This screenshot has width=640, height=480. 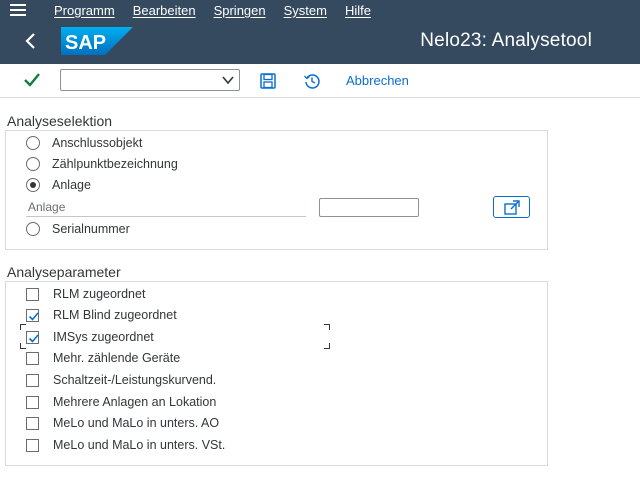 What do you see at coordinates (31, 41) in the screenshot?
I see `back-icon` at bounding box center [31, 41].